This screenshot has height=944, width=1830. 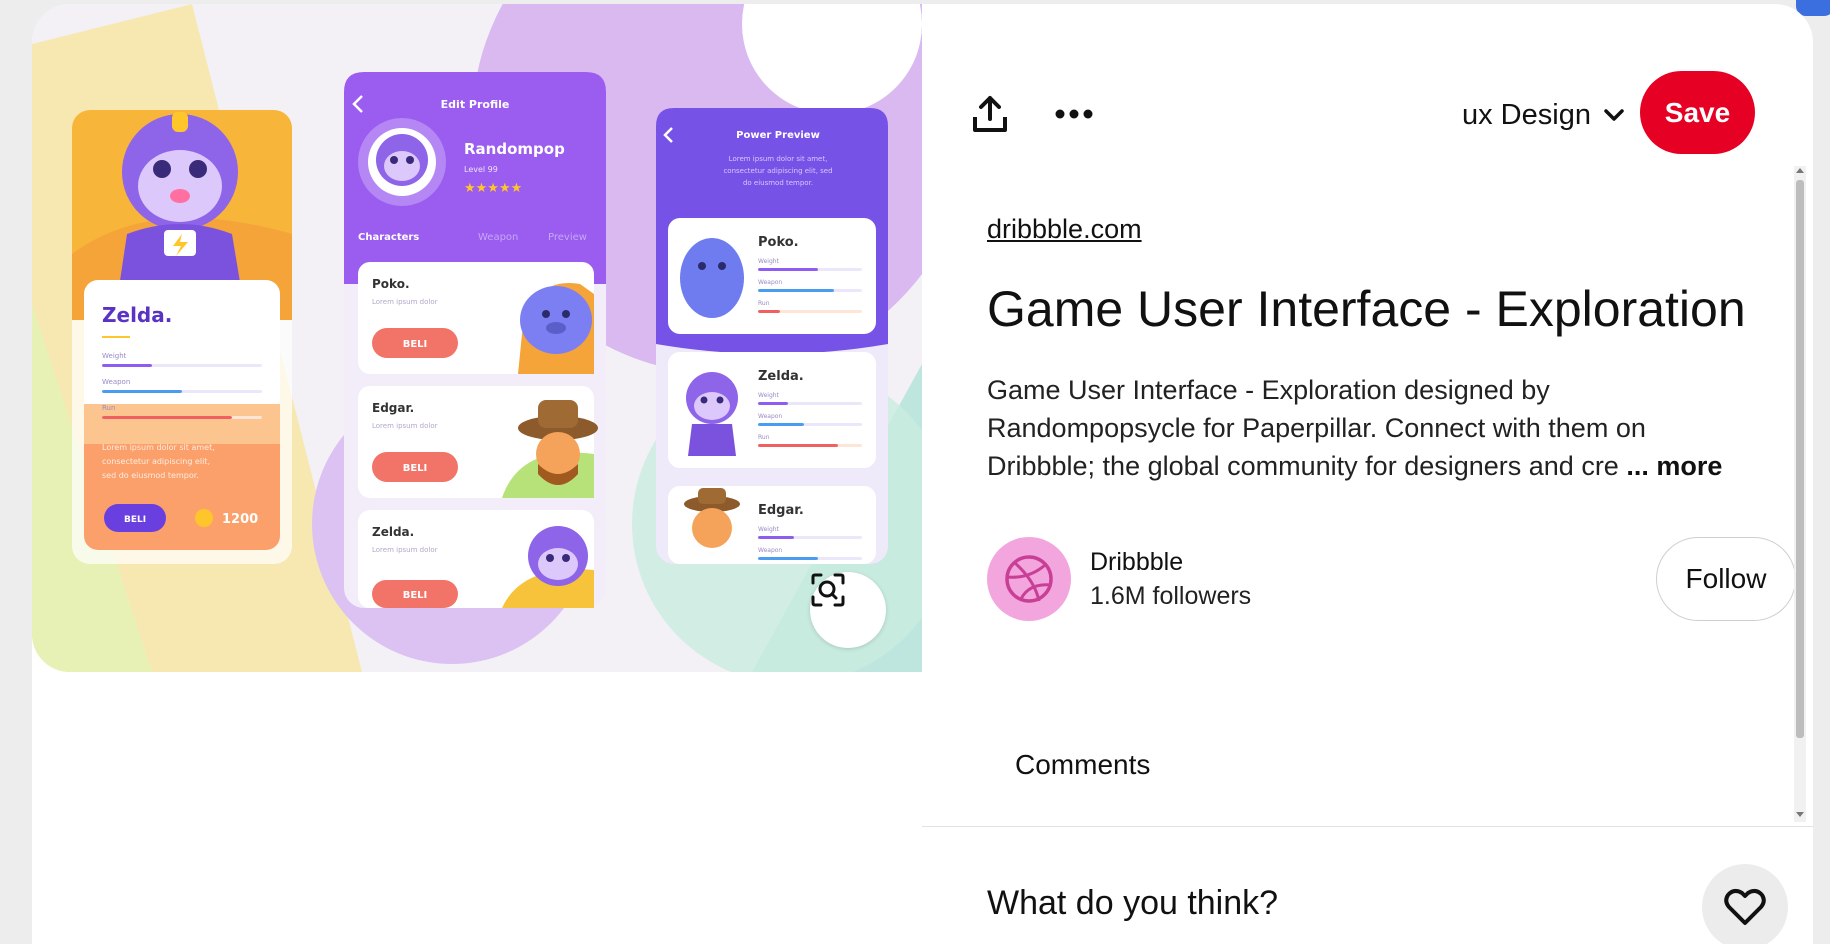 I want to click on svg-text: Characters, so click(x=388, y=237).